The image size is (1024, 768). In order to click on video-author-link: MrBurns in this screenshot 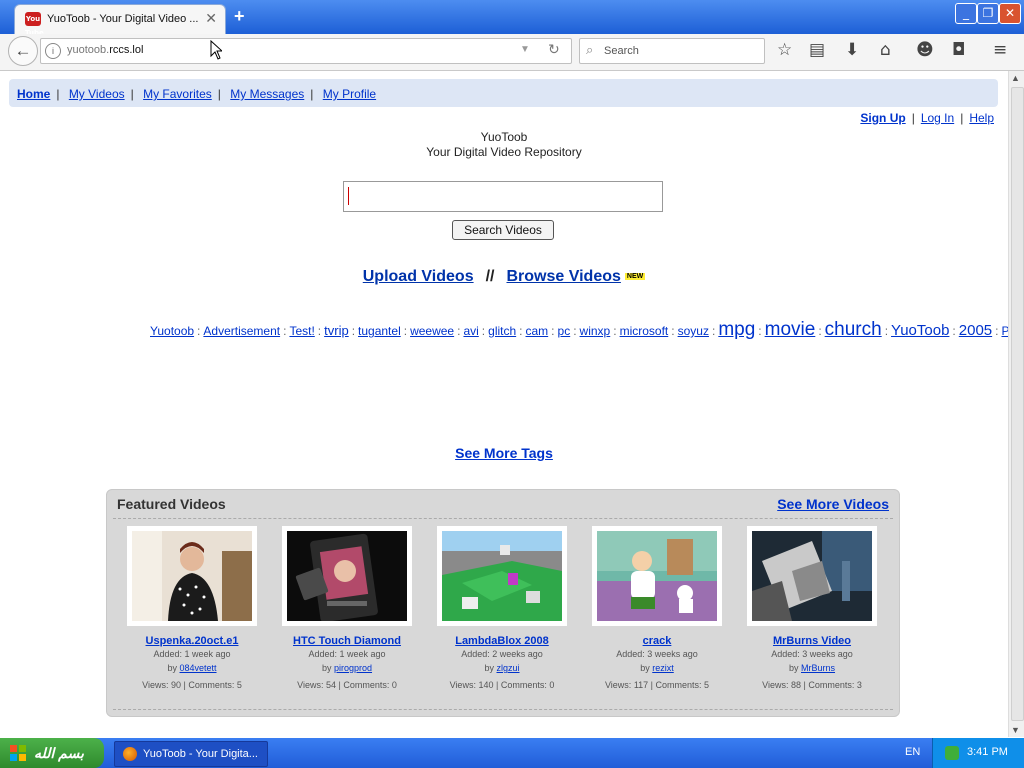, I will do `click(818, 668)`.